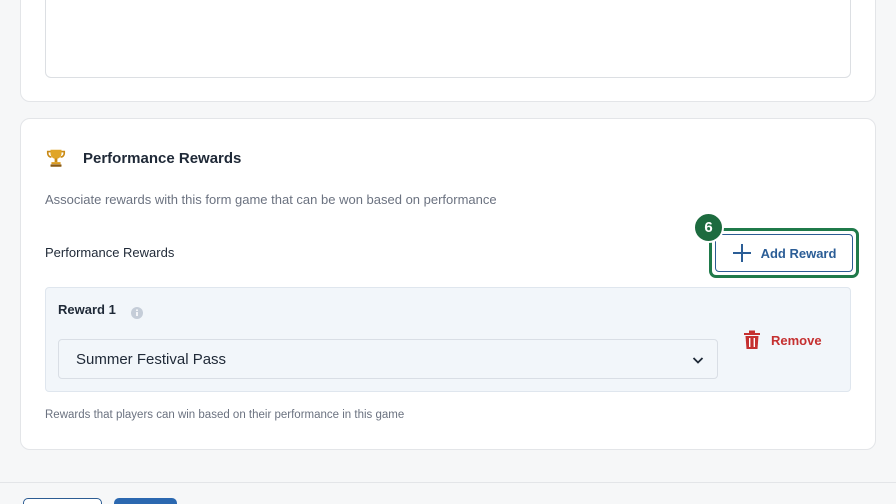 This screenshot has height=504, width=896. I want to click on reward-label: Reward 1, so click(87, 309).